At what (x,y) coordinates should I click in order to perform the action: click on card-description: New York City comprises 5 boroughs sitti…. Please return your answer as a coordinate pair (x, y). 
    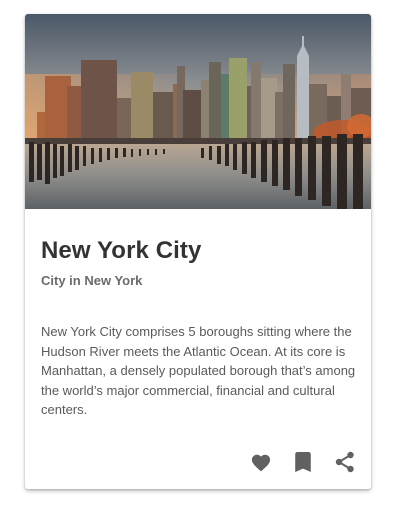
    Looking at the image, I should click on (198, 370).